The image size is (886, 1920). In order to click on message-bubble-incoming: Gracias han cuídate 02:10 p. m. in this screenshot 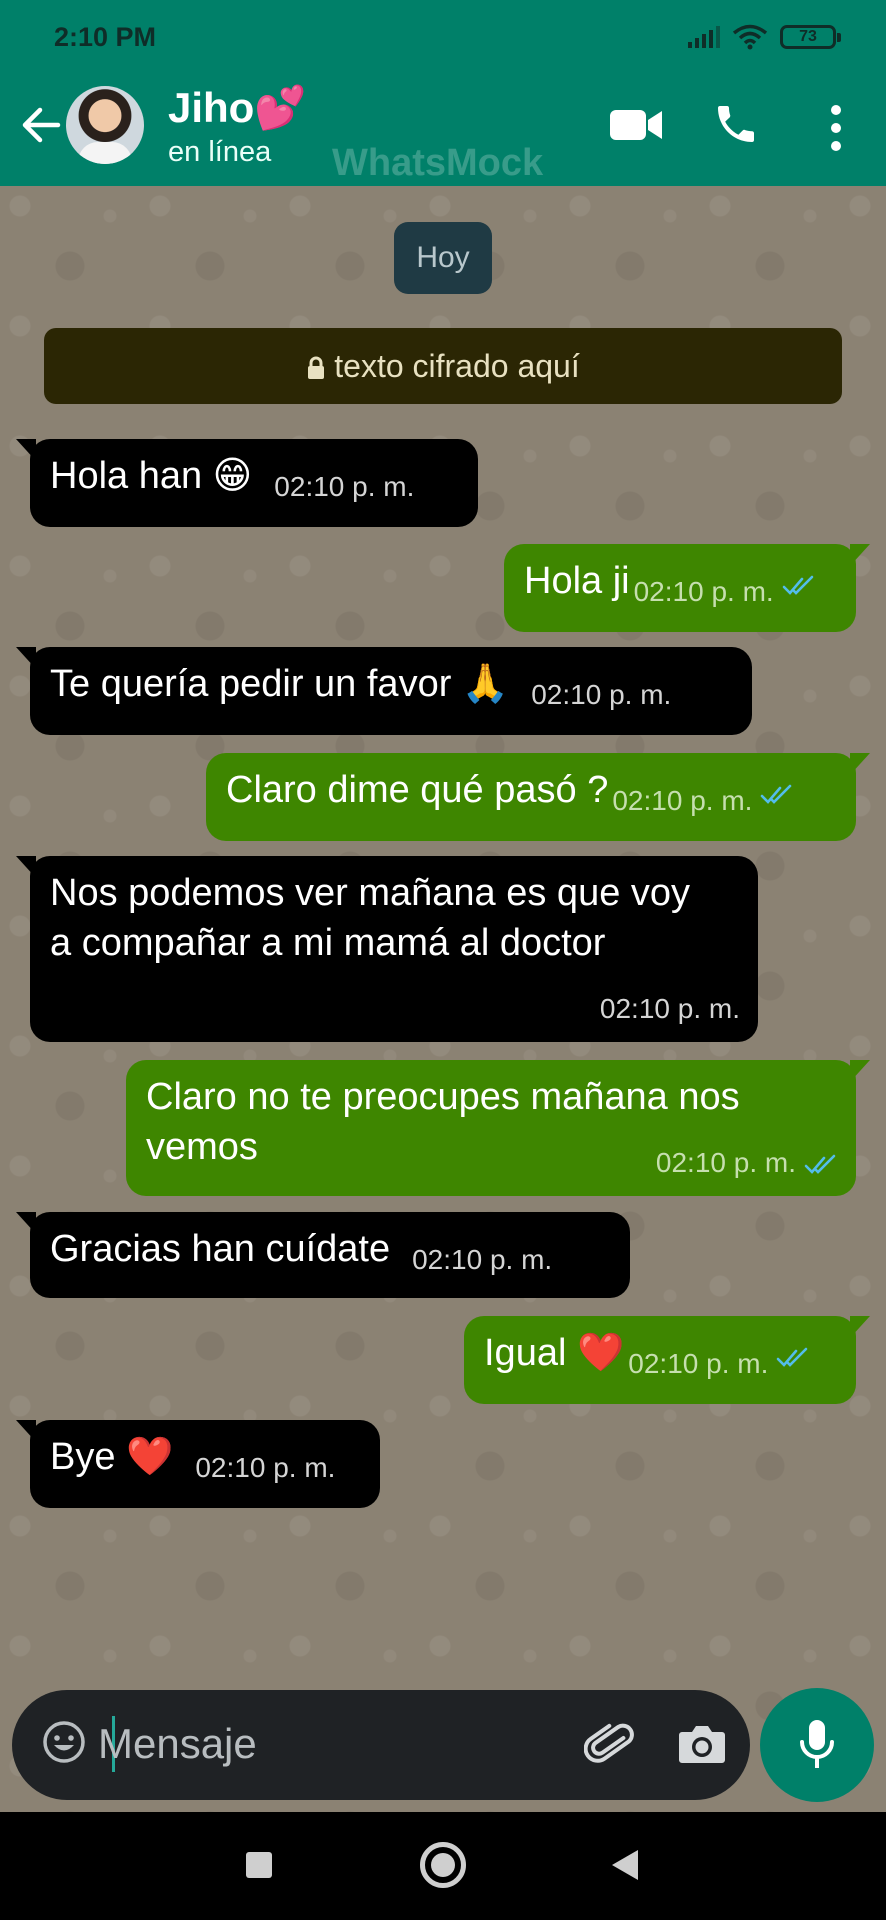, I will do `click(323, 1255)`.